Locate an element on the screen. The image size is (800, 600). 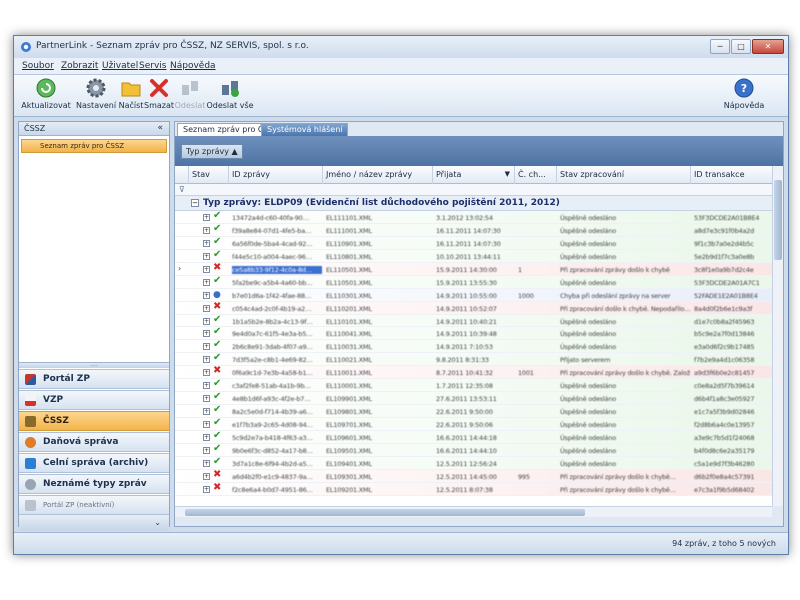
collapse-panel-icon: « is located at coordinates (160, 128).